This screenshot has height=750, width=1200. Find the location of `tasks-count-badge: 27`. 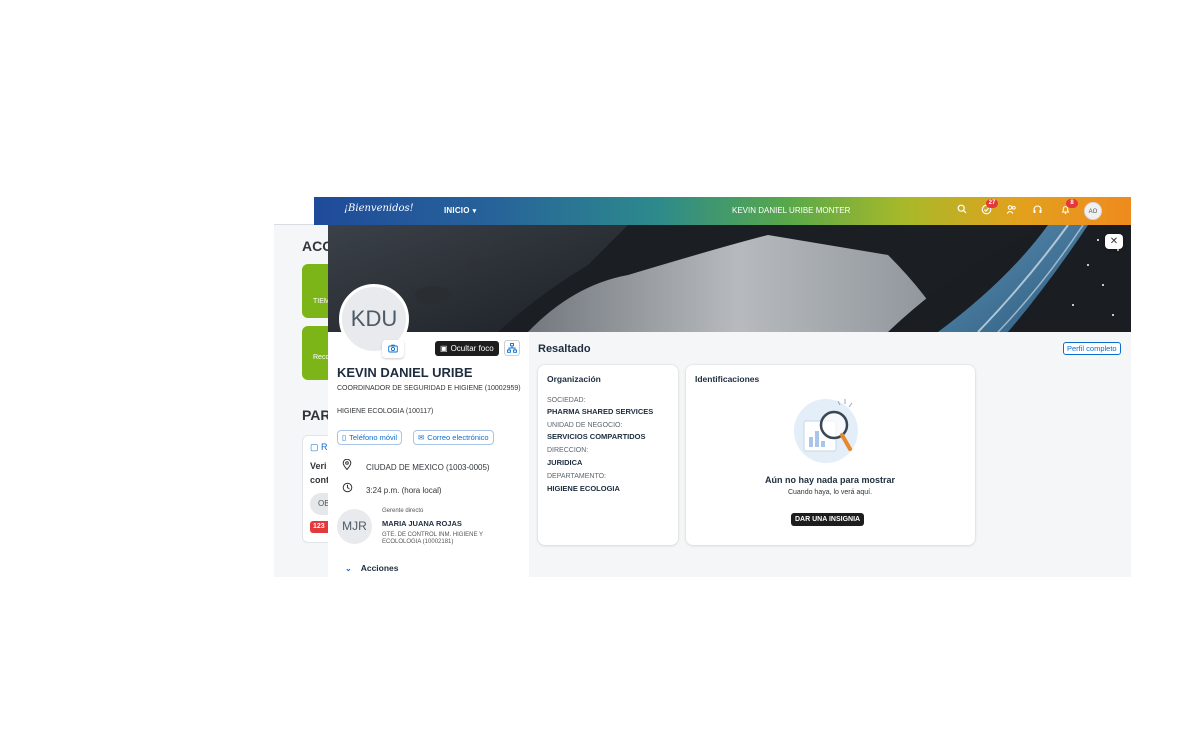

tasks-count-badge: 27 is located at coordinates (992, 203).